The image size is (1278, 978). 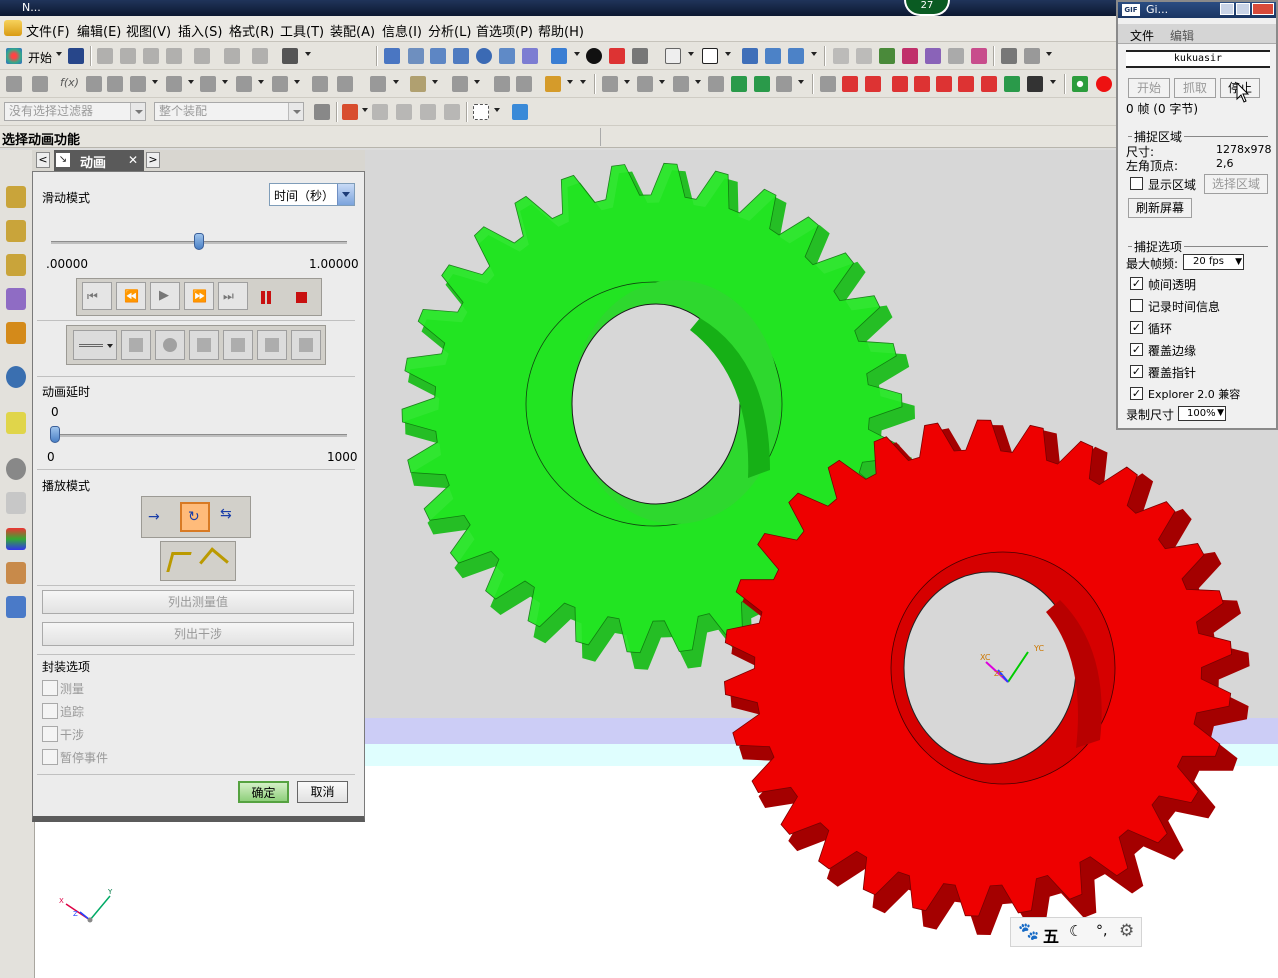 I want to click on scenes-icon, so click(x=16, y=607).